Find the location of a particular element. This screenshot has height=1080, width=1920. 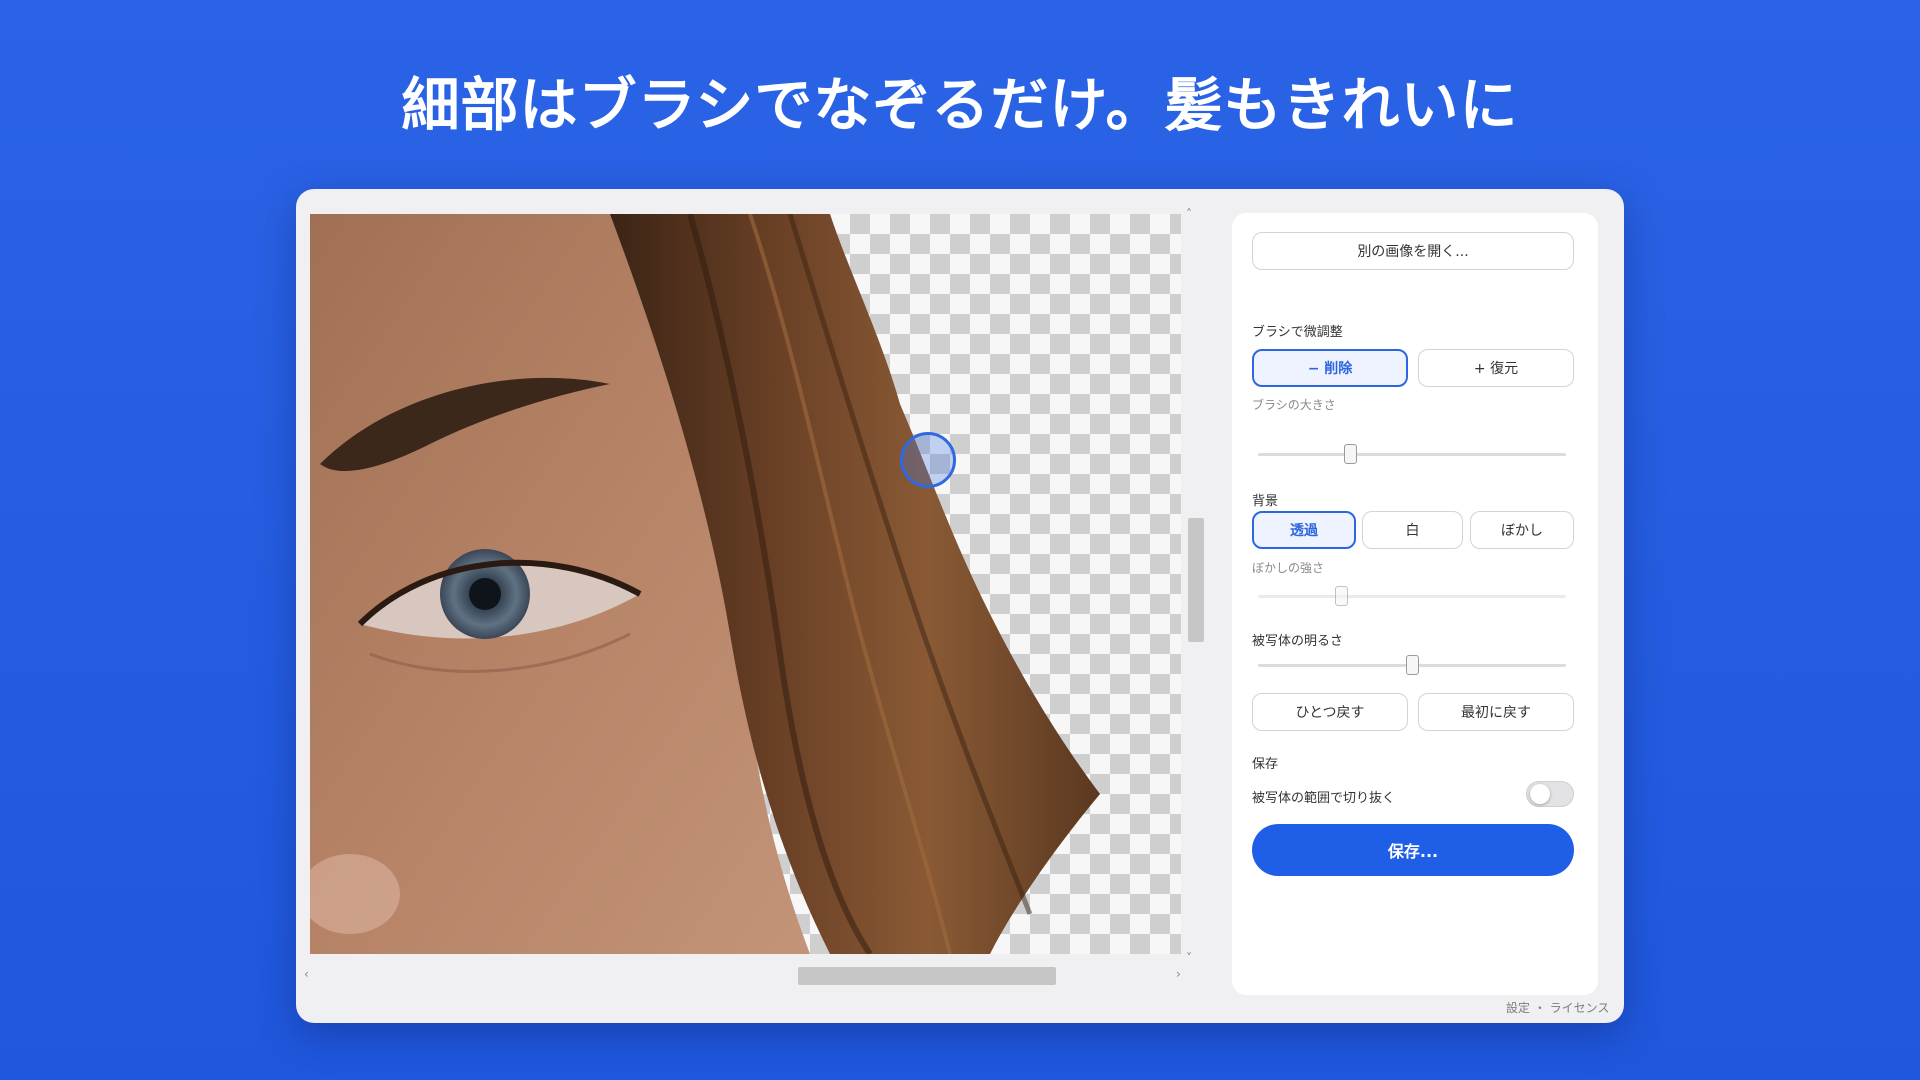

blur-strength-track is located at coordinates (1412, 596).